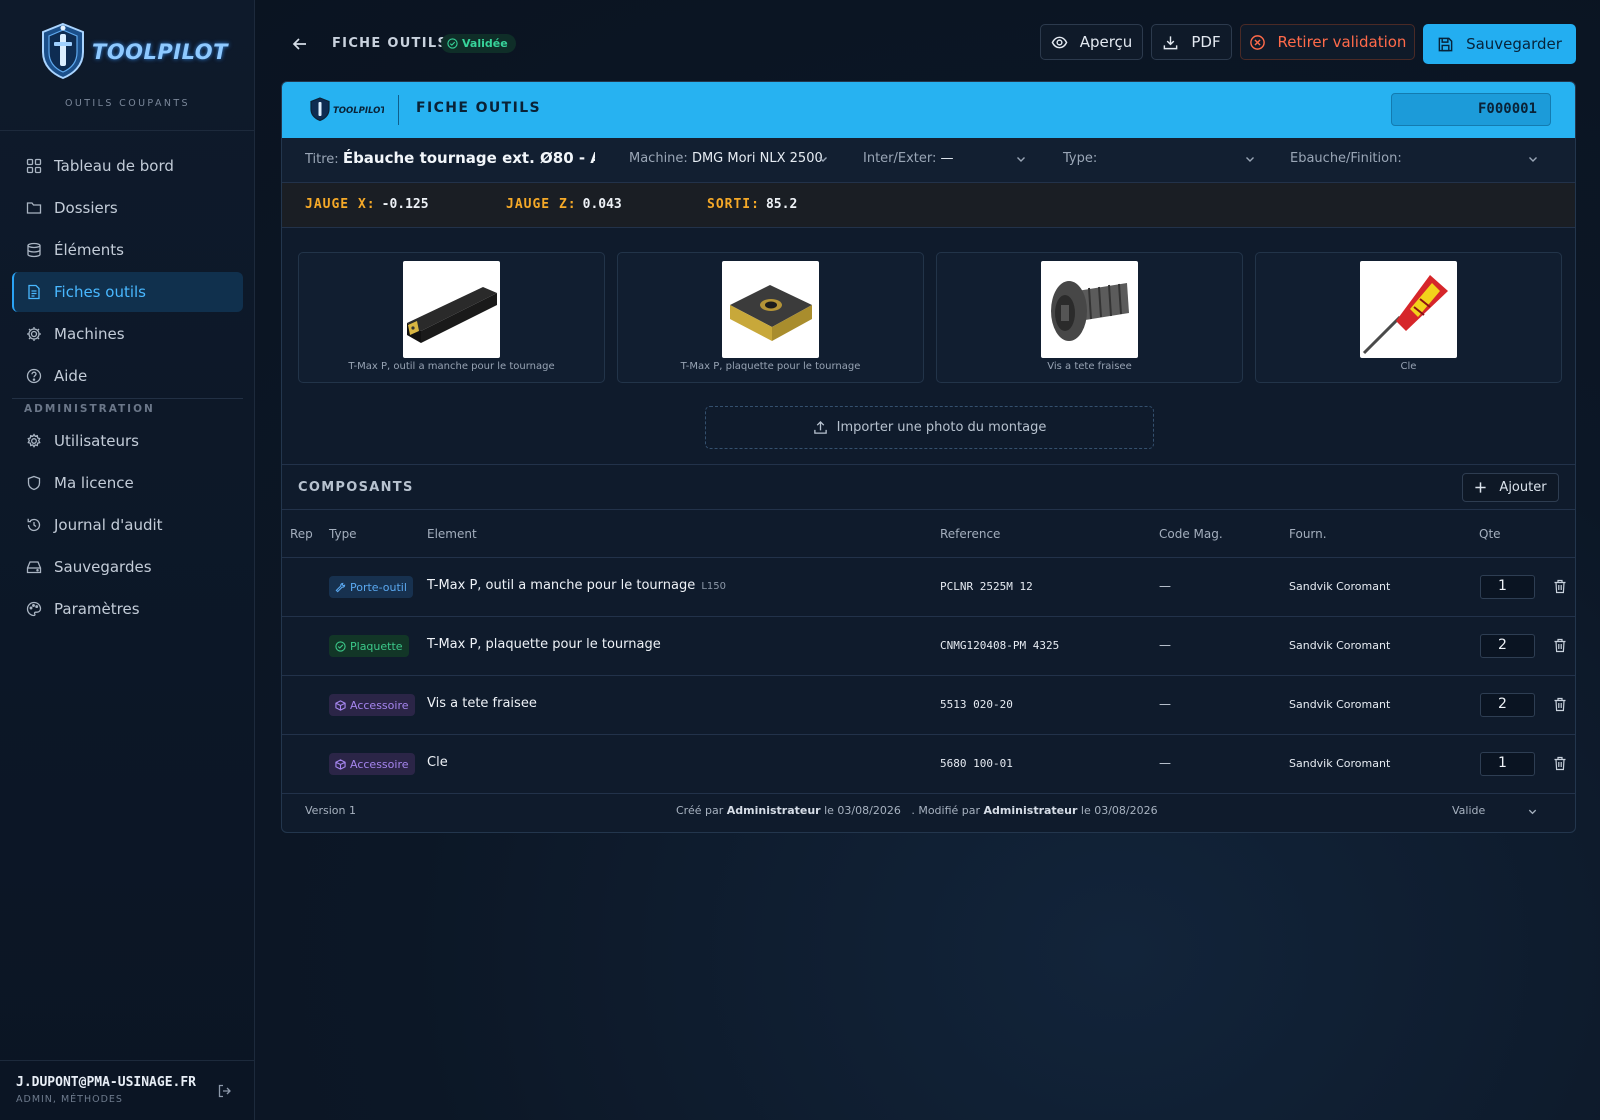  What do you see at coordinates (1191, 534) in the screenshot?
I see `column-header: Code Mag.` at bounding box center [1191, 534].